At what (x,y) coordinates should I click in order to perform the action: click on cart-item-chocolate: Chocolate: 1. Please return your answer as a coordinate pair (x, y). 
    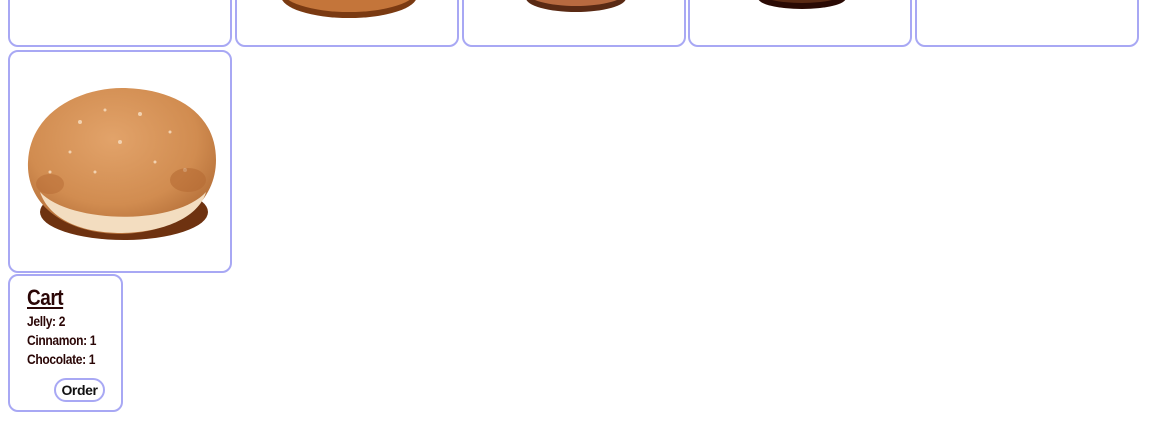
    Looking at the image, I should click on (61, 359).